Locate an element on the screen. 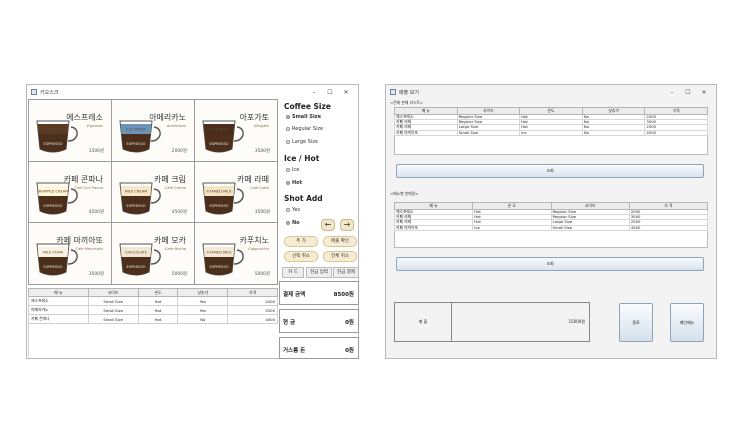 Image resolution: width=748 pixels, height=424 pixels. column-header: 가 격 is located at coordinates (668, 206).